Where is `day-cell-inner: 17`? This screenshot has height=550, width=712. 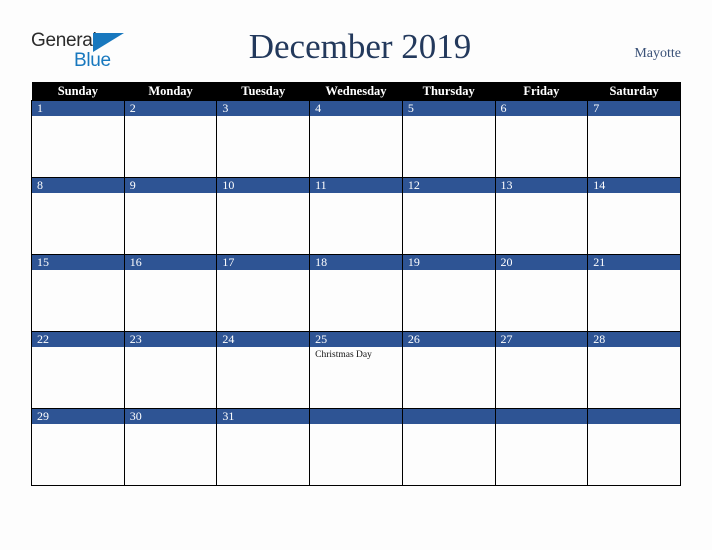
day-cell-inner: 17 is located at coordinates (263, 293).